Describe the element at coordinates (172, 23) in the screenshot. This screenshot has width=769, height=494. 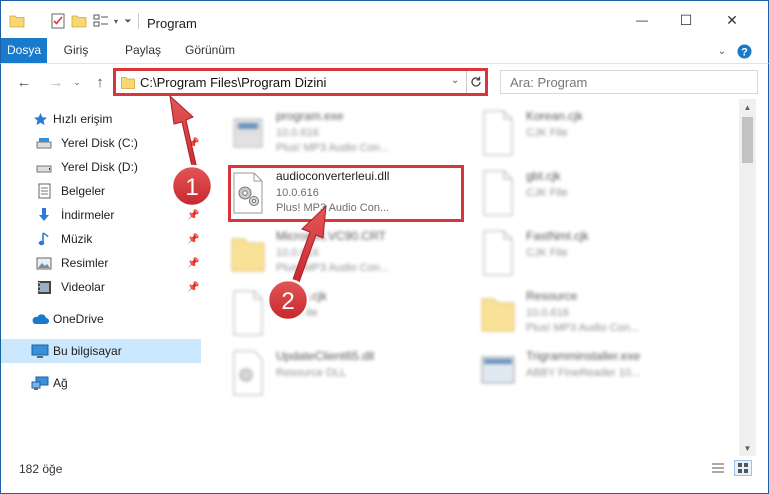
I see `window-title: Program` at that location.